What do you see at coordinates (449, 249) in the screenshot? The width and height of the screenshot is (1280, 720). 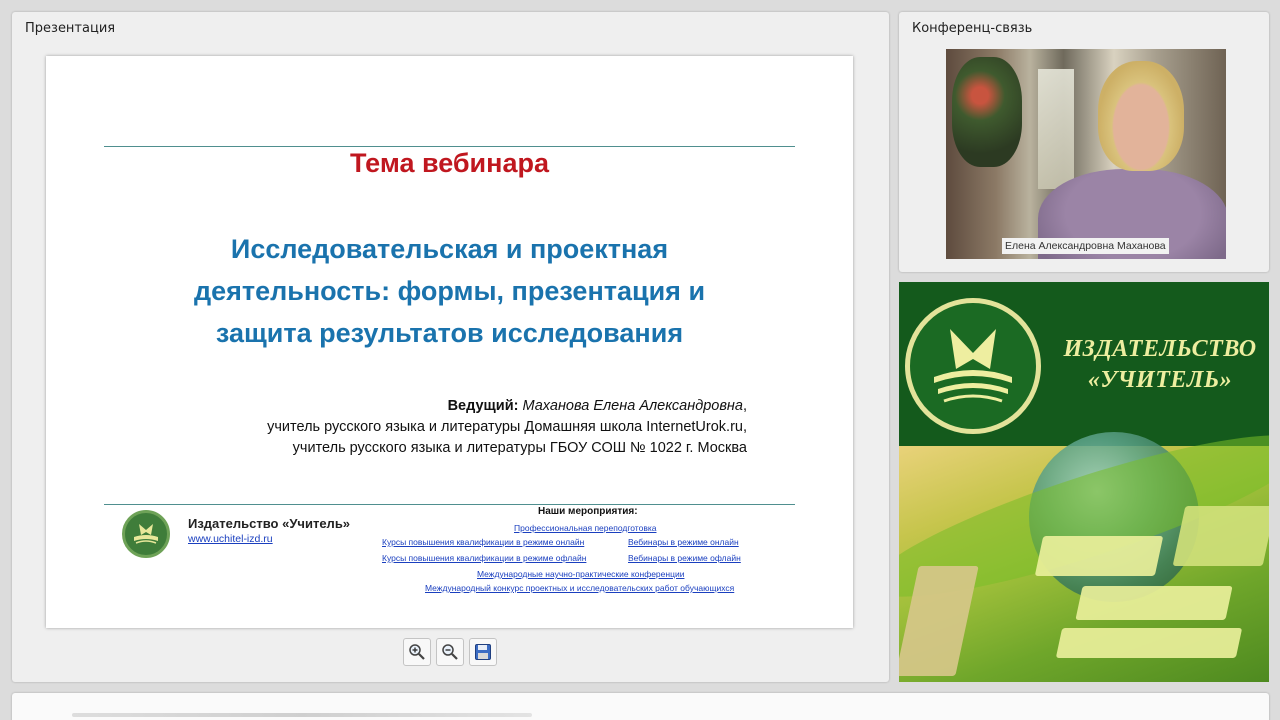 I see `slide-topic-line: Исследовательская и проектная` at bounding box center [449, 249].